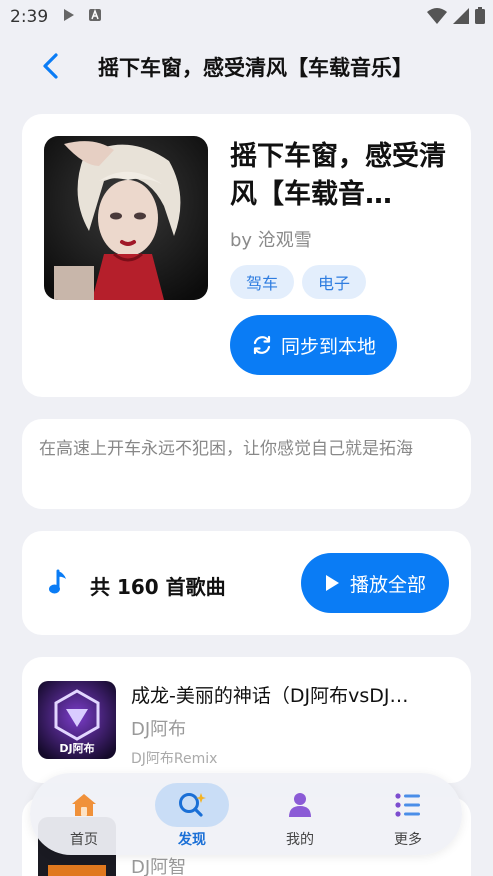  Describe the element at coordinates (262, 282) in the screenshot. I see `tag-chip: 驾车` at that location.